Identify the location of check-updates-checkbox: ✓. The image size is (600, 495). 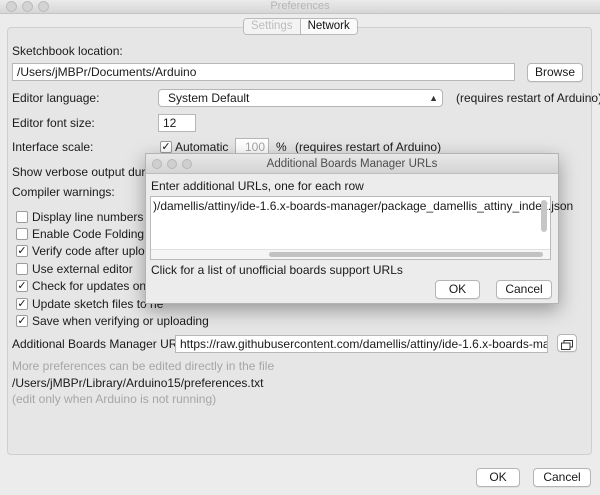
(22, 286).